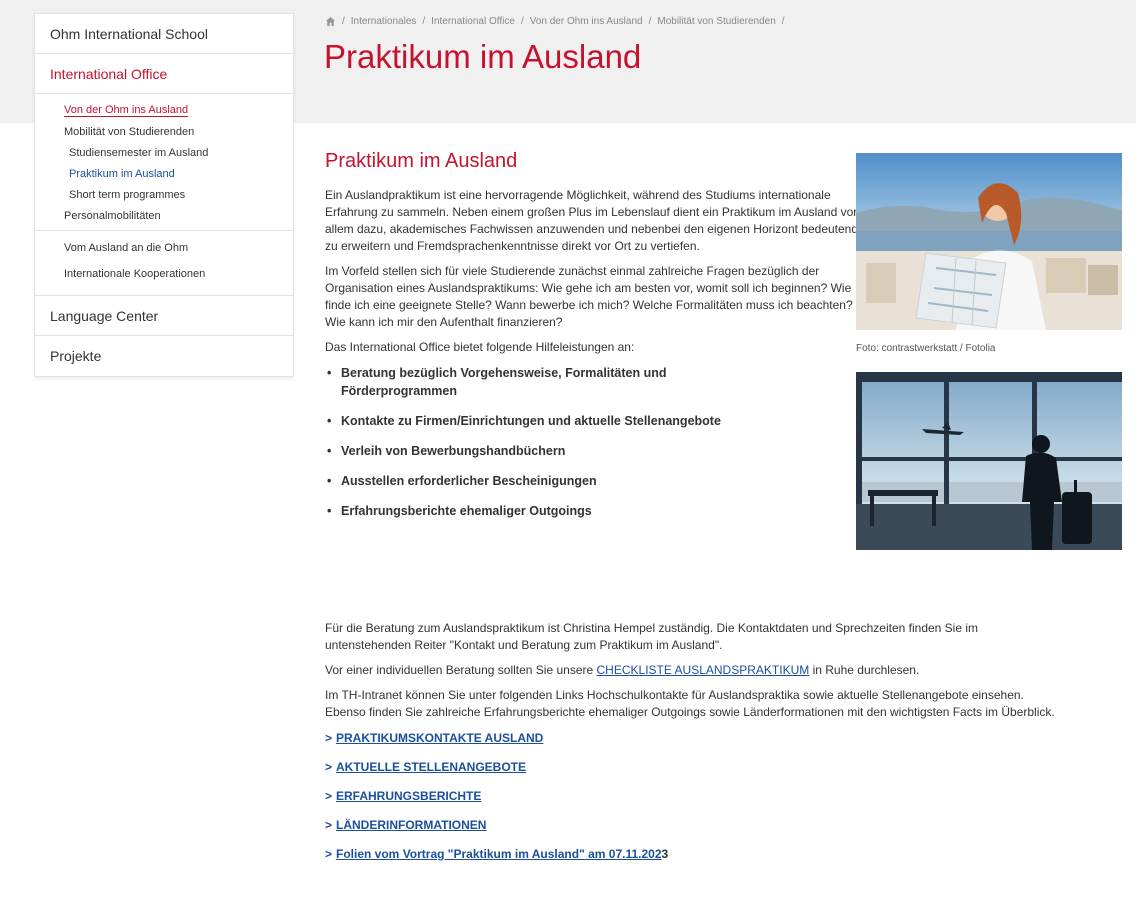  What do you see at coordinates (164, 215) in the screenshot?
I see `sidebar-item-personalmobilitaeten: Personalmobilitäten` at bounding box center [164, 215].